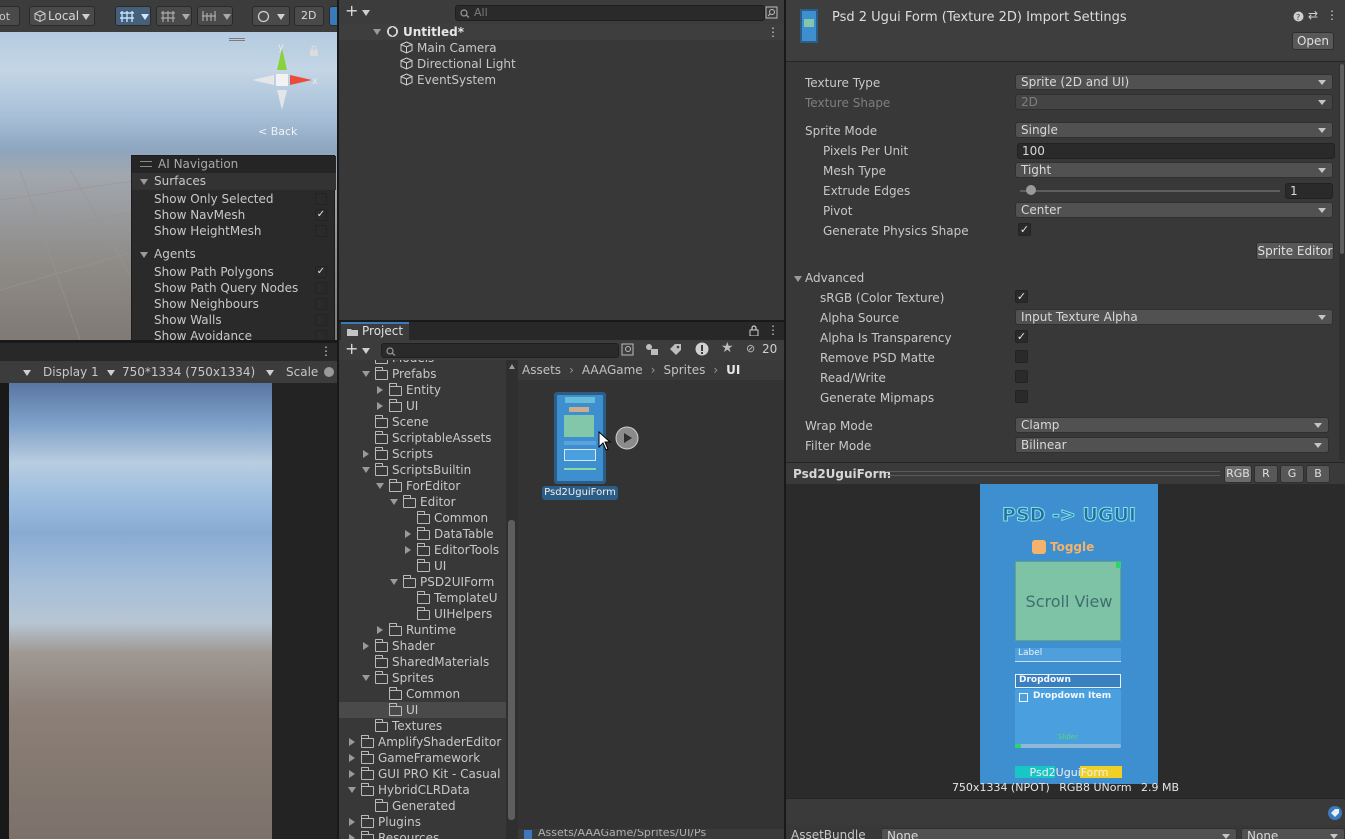  I want to click on channel-r-button: R, so click(1266, 474).